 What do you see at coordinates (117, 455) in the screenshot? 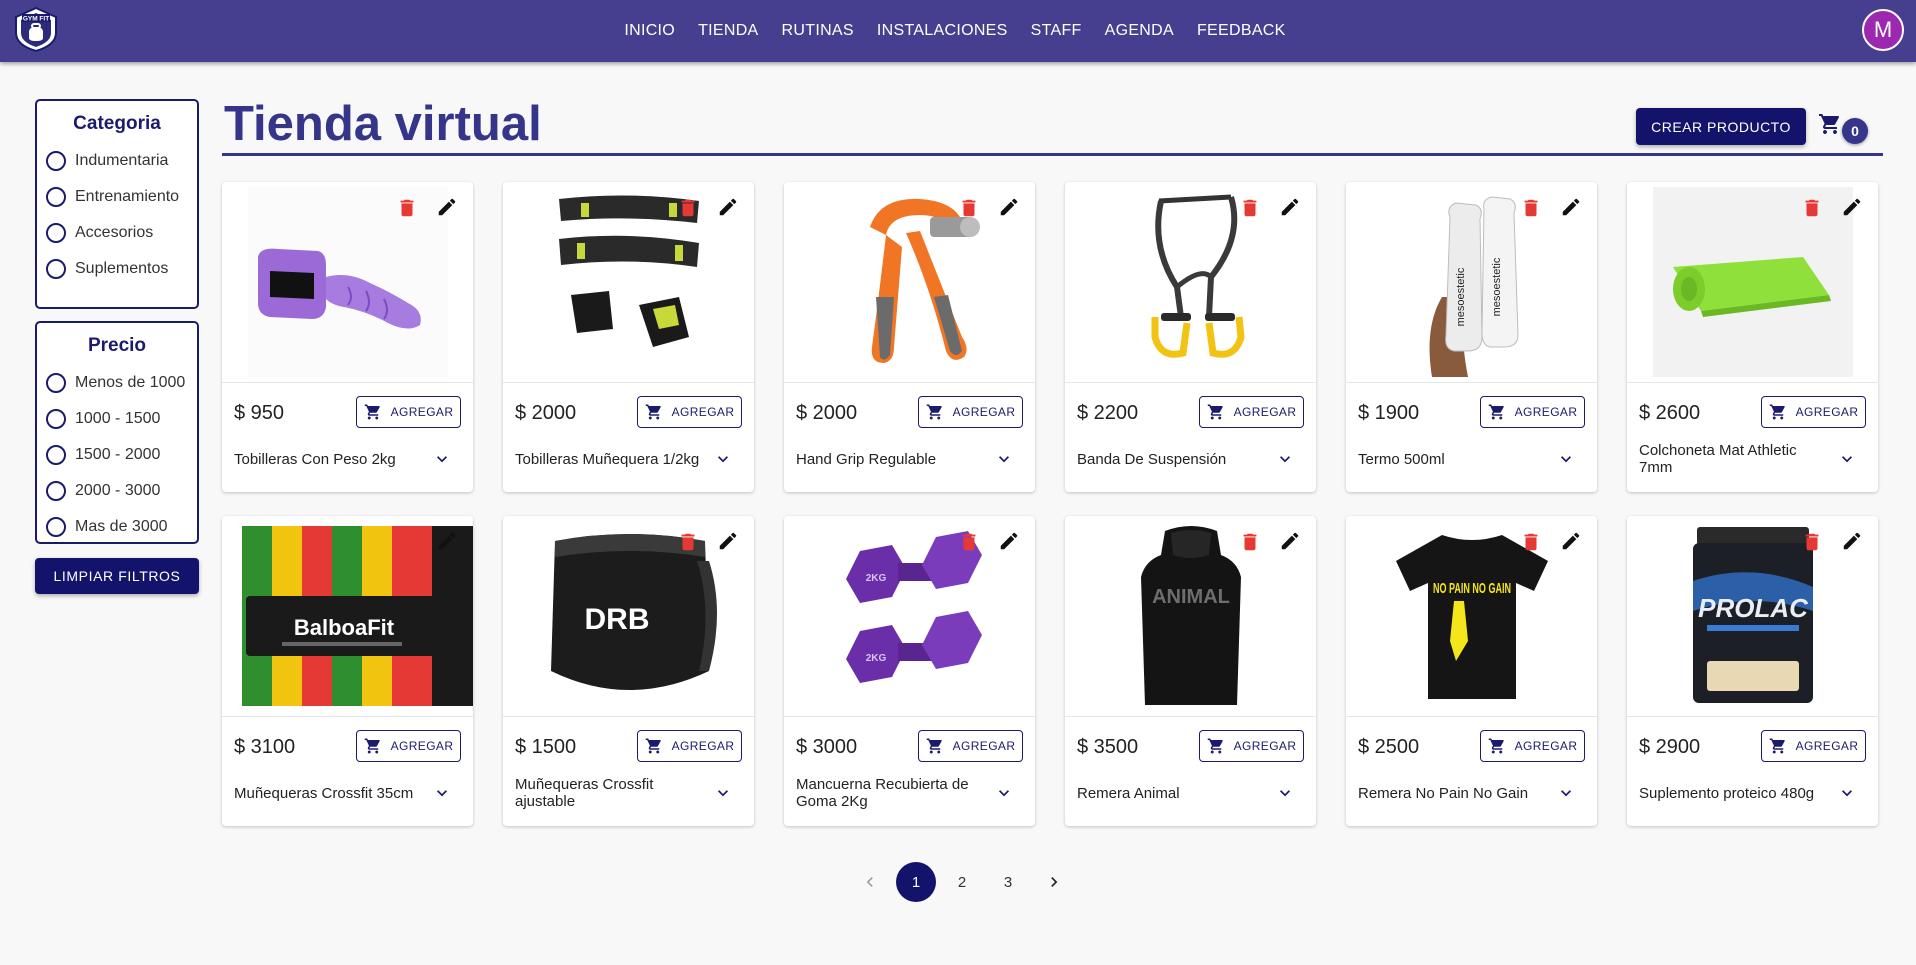
I see `price-option: 1500 - 2000` at bounding box center [117, 455].